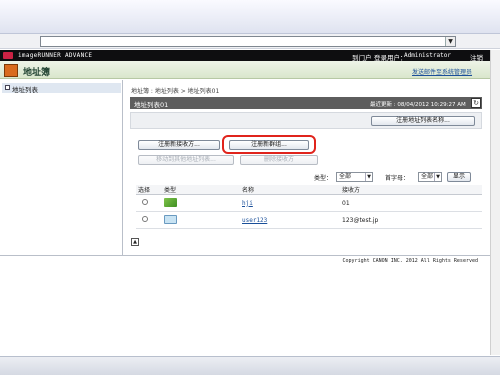 The height and width of the screenshot is (375, 500). What do you see at coordinates (11, 70) in the screenshot?
I see `address-book-icon` at bounding box center [11, 70].